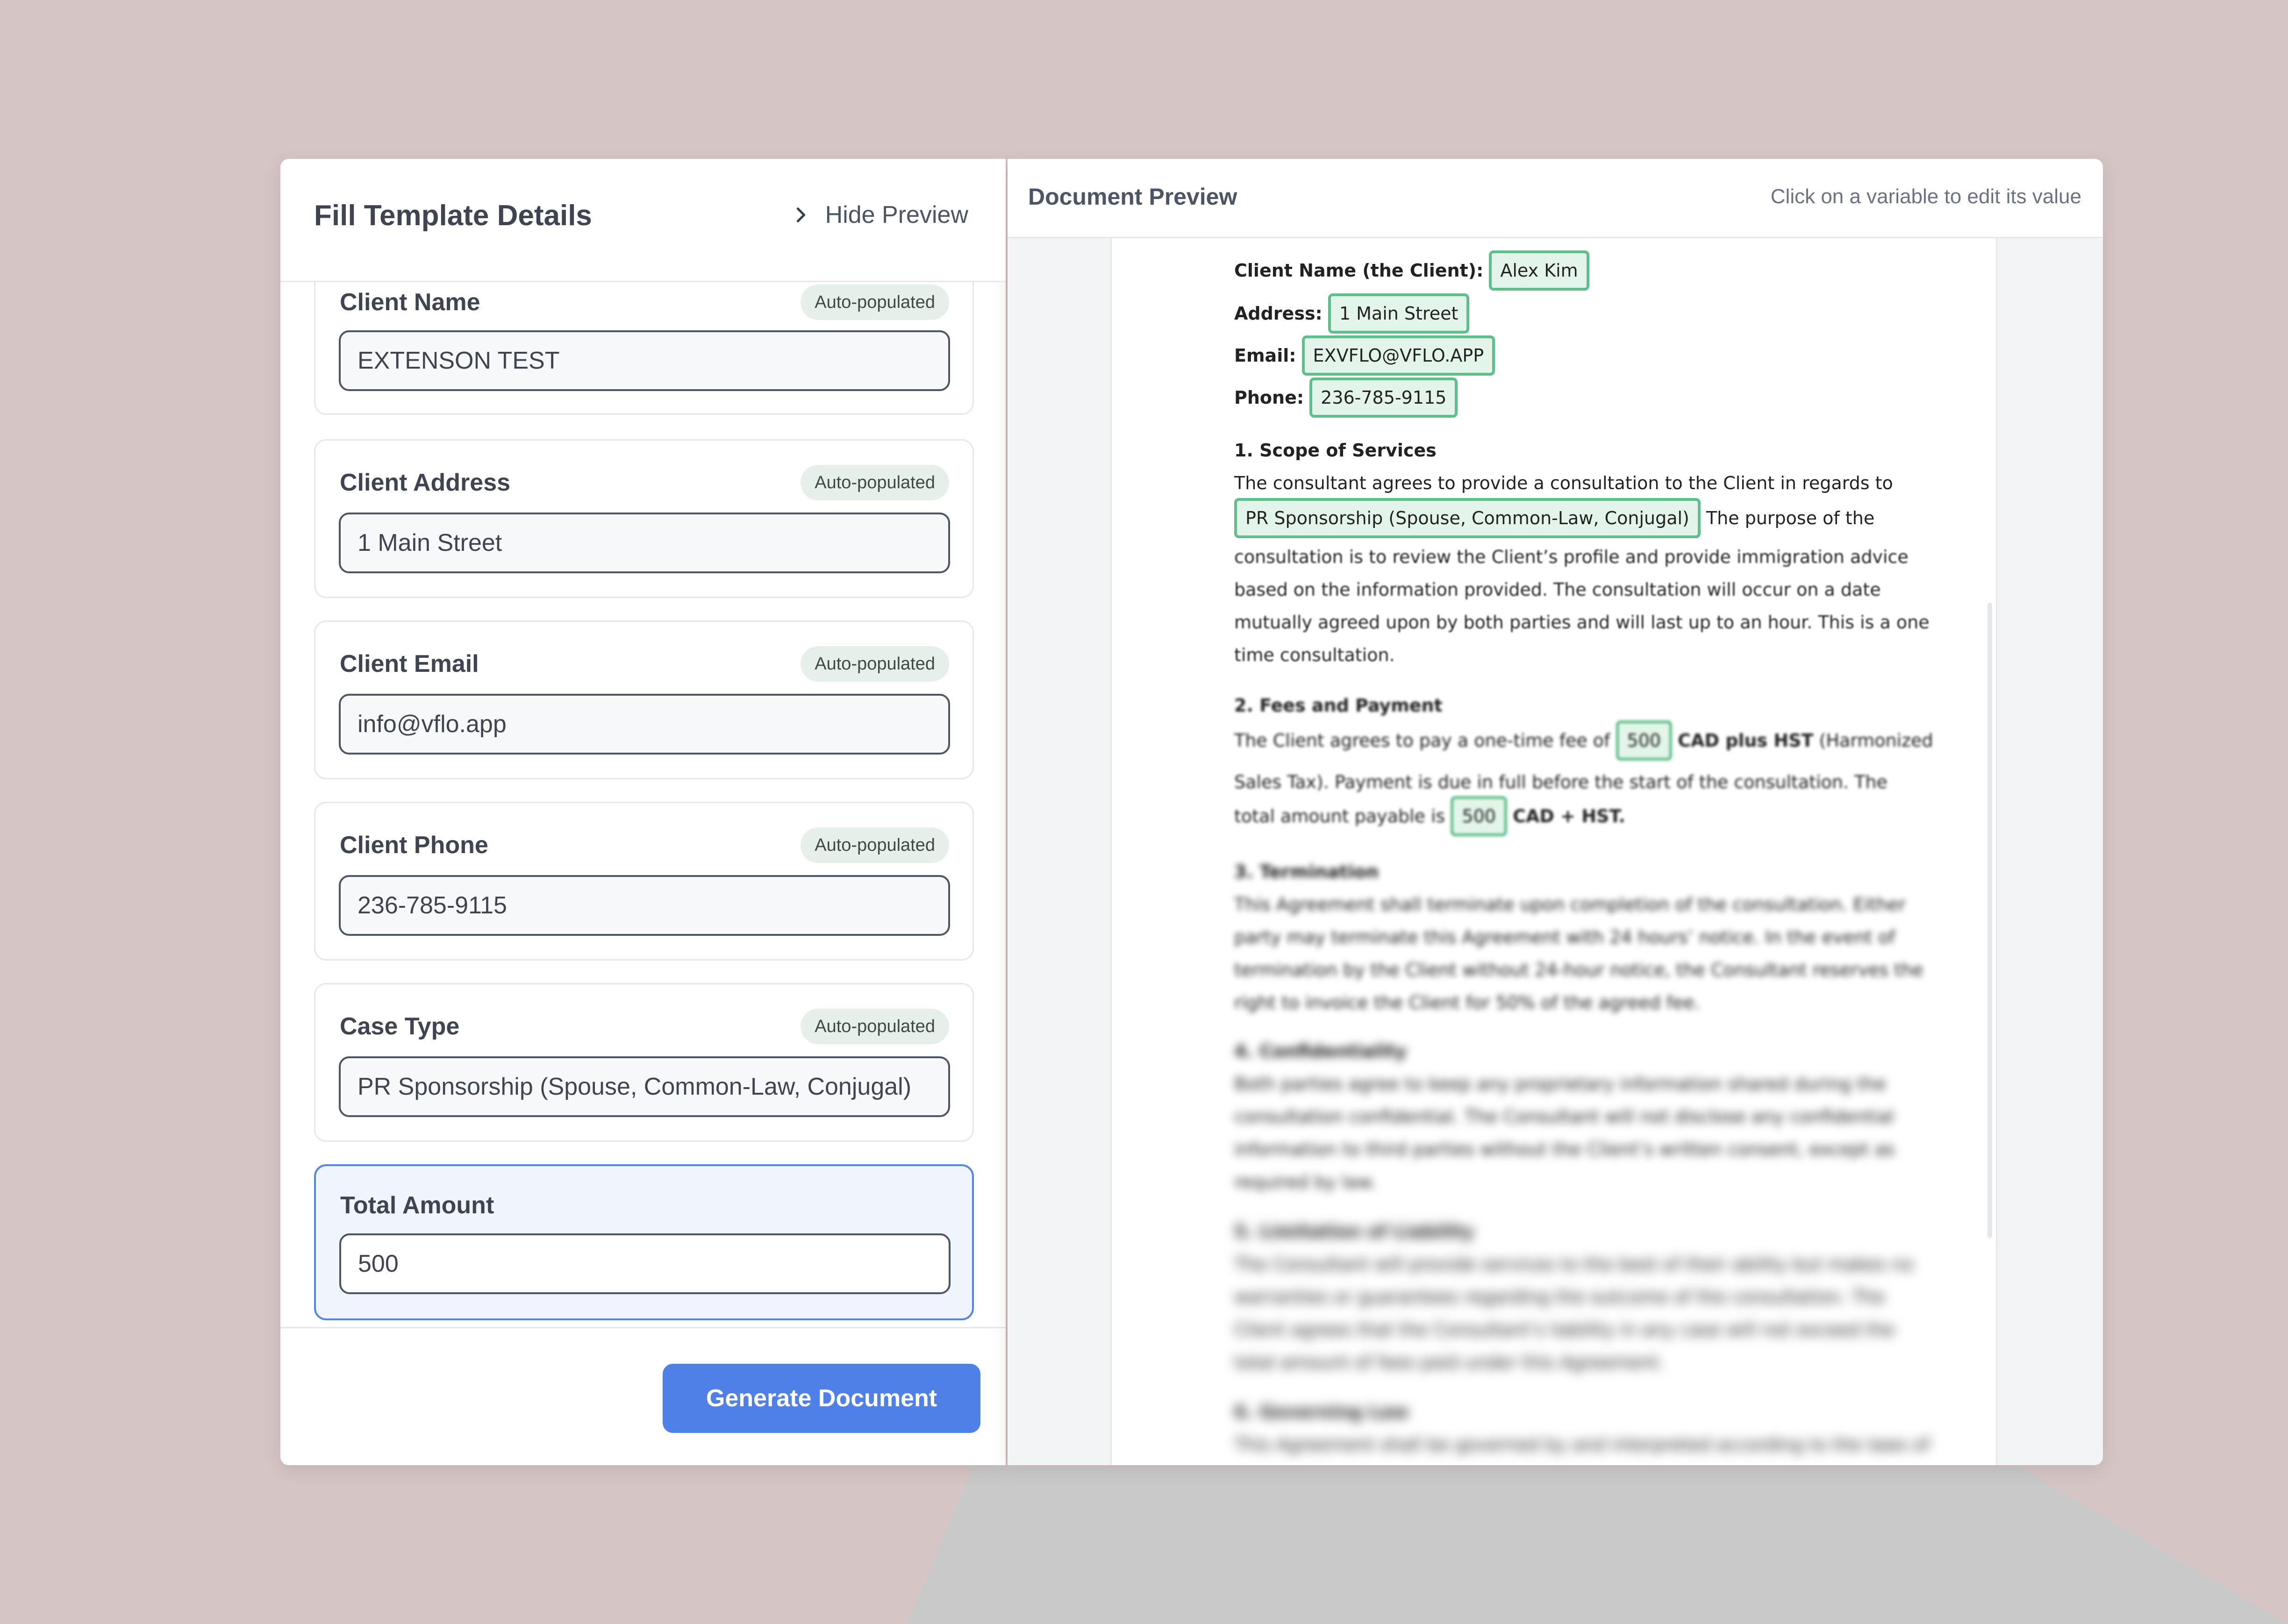  I want to click on email-line: Email: EXVFLO@VFLO.APP, so click(1365, 355).